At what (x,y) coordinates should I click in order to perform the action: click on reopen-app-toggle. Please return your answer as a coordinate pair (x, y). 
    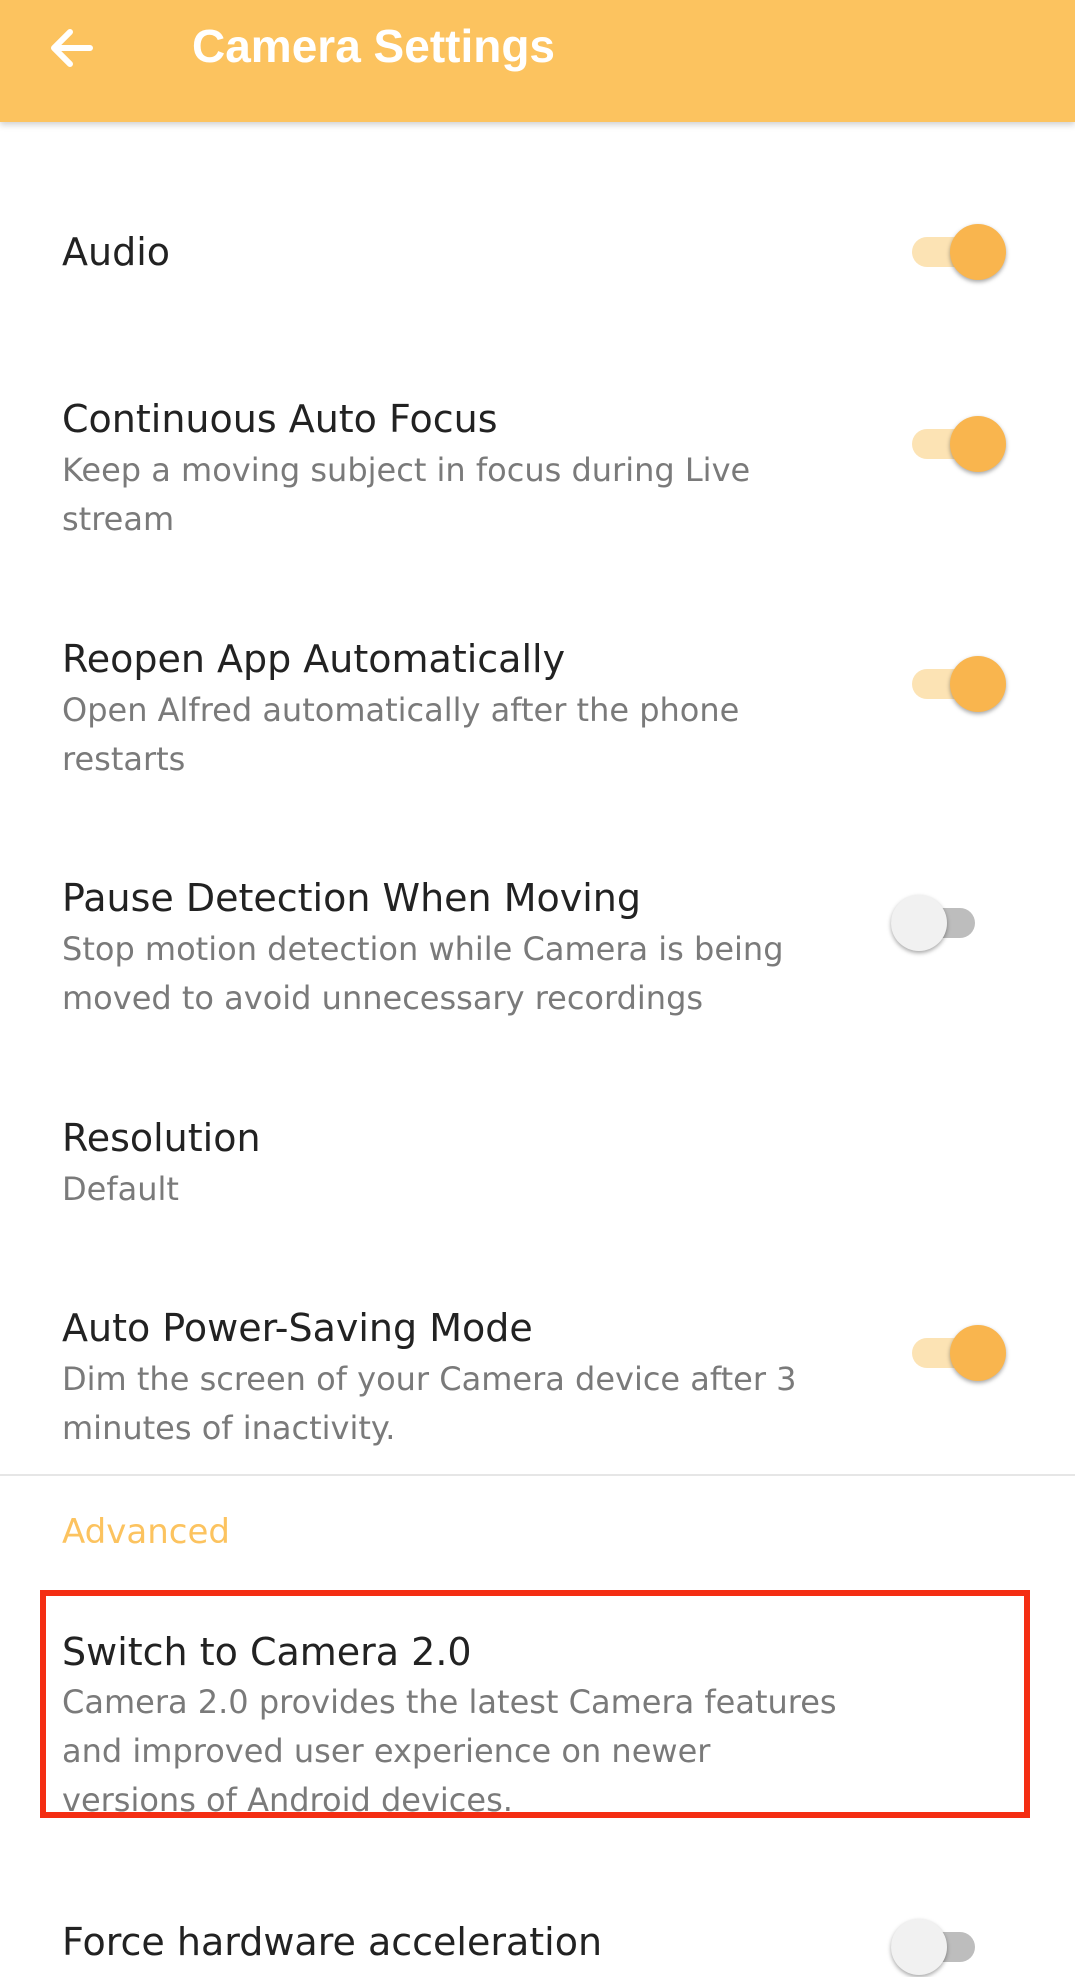
    Looking at the image, I should click on (960, 684).